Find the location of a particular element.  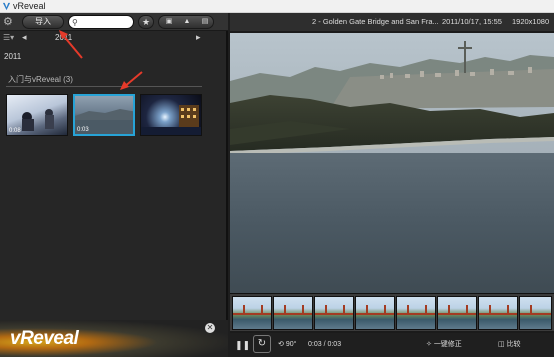

video-view-icon: ▣ is located at coordinates (169, 22).